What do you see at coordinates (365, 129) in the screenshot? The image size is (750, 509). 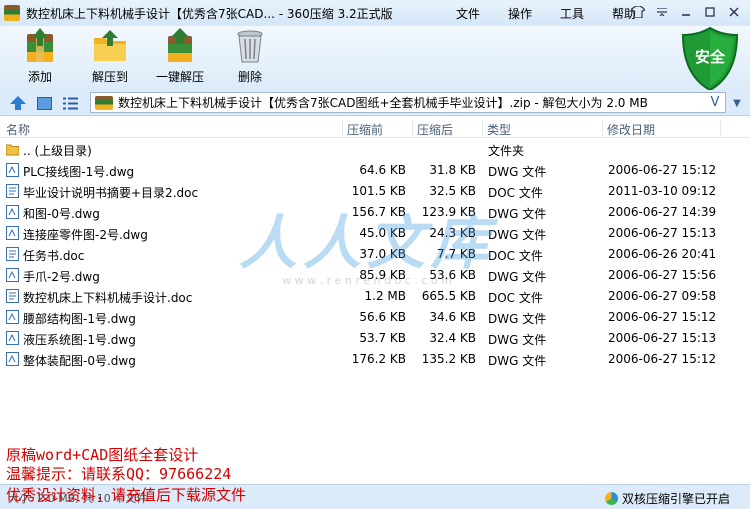 I see `column-size: 压缩前` at bounding box center [365, 129].